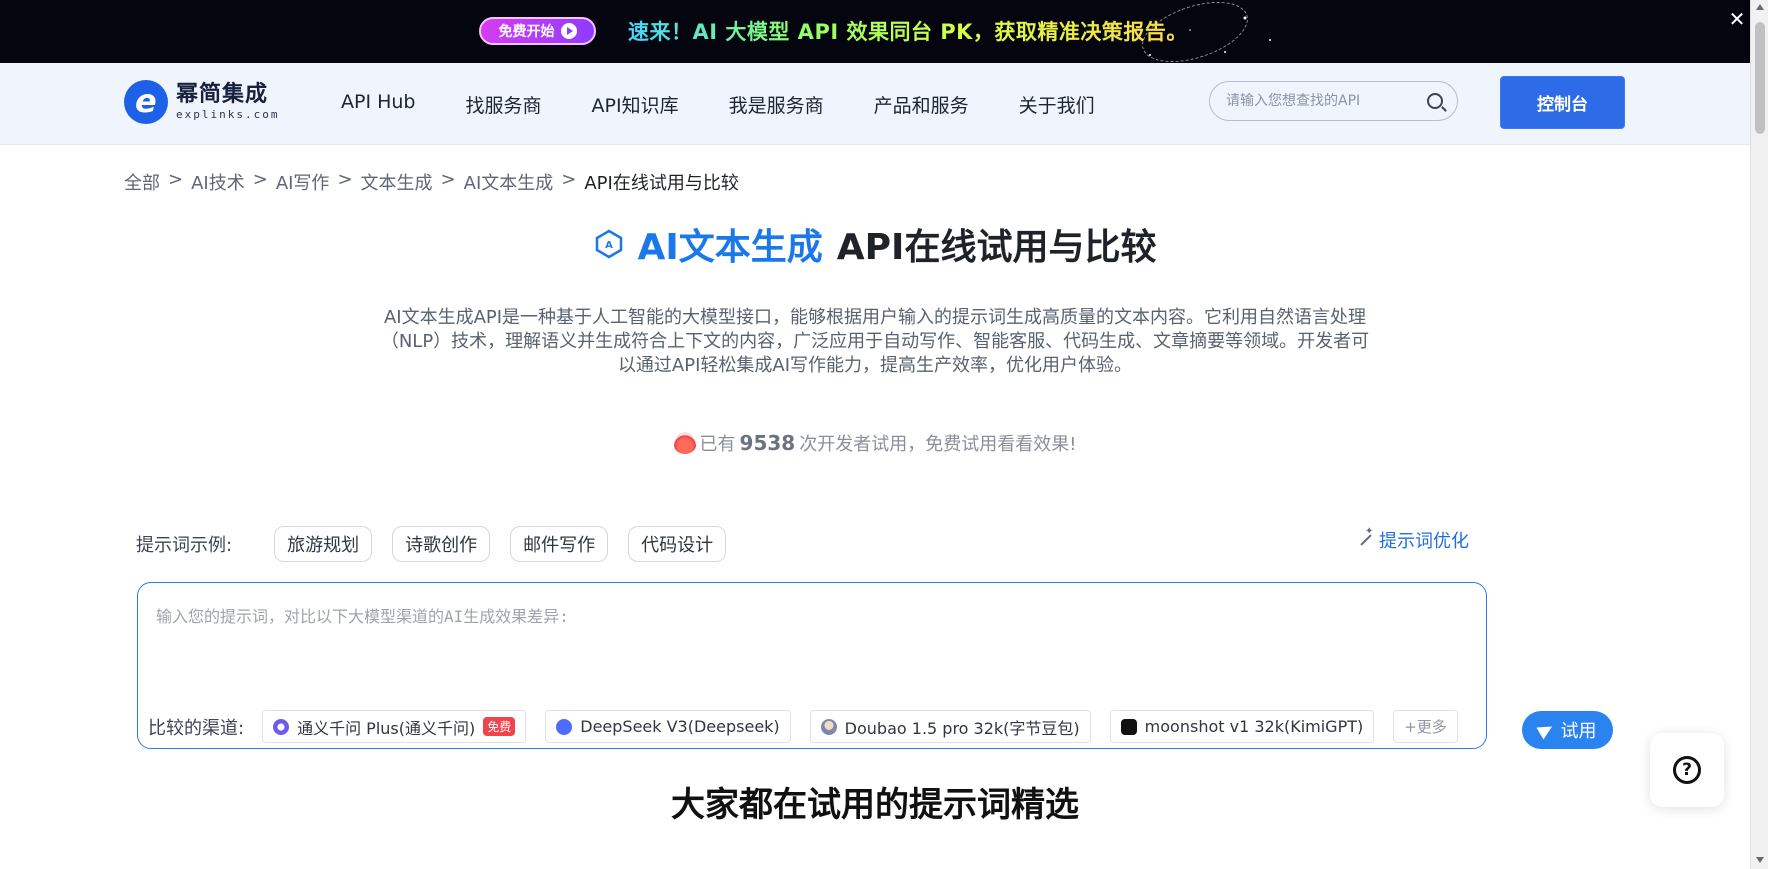  Describe the element at coordinates (938, 444) in the screenshot. I see `trial-suffix: 次开发者试用，免费试用看看效果!` at that location.